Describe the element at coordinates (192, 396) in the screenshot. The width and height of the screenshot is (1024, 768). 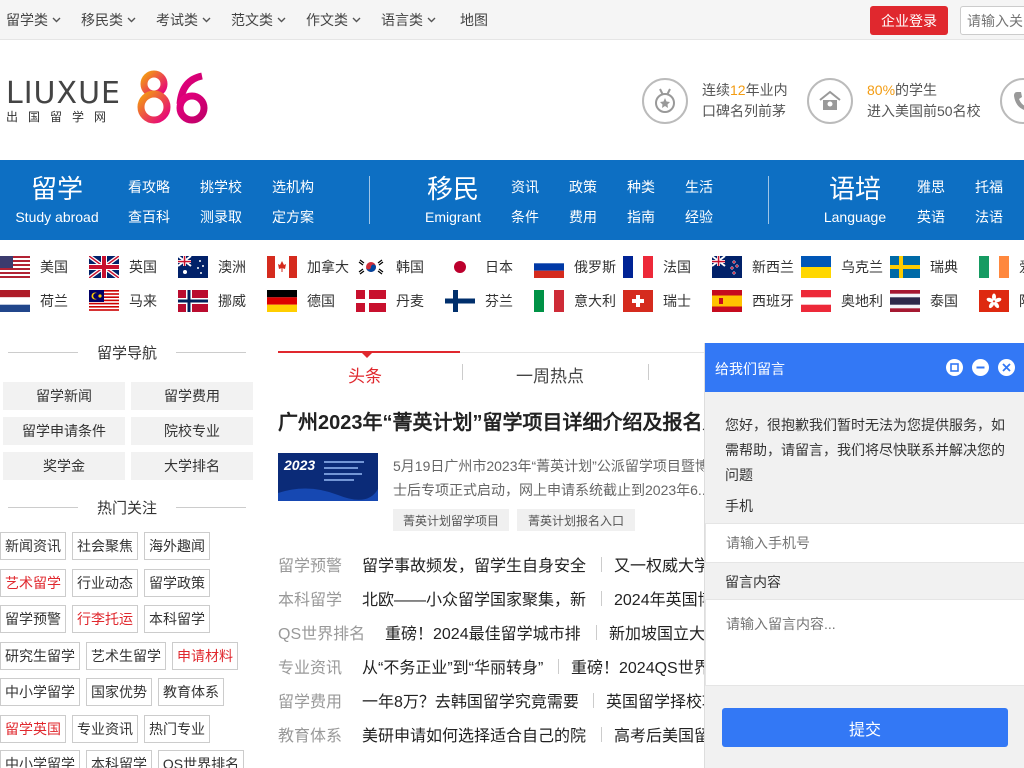
I see `nav-study-cost: 留学费用` at that location.